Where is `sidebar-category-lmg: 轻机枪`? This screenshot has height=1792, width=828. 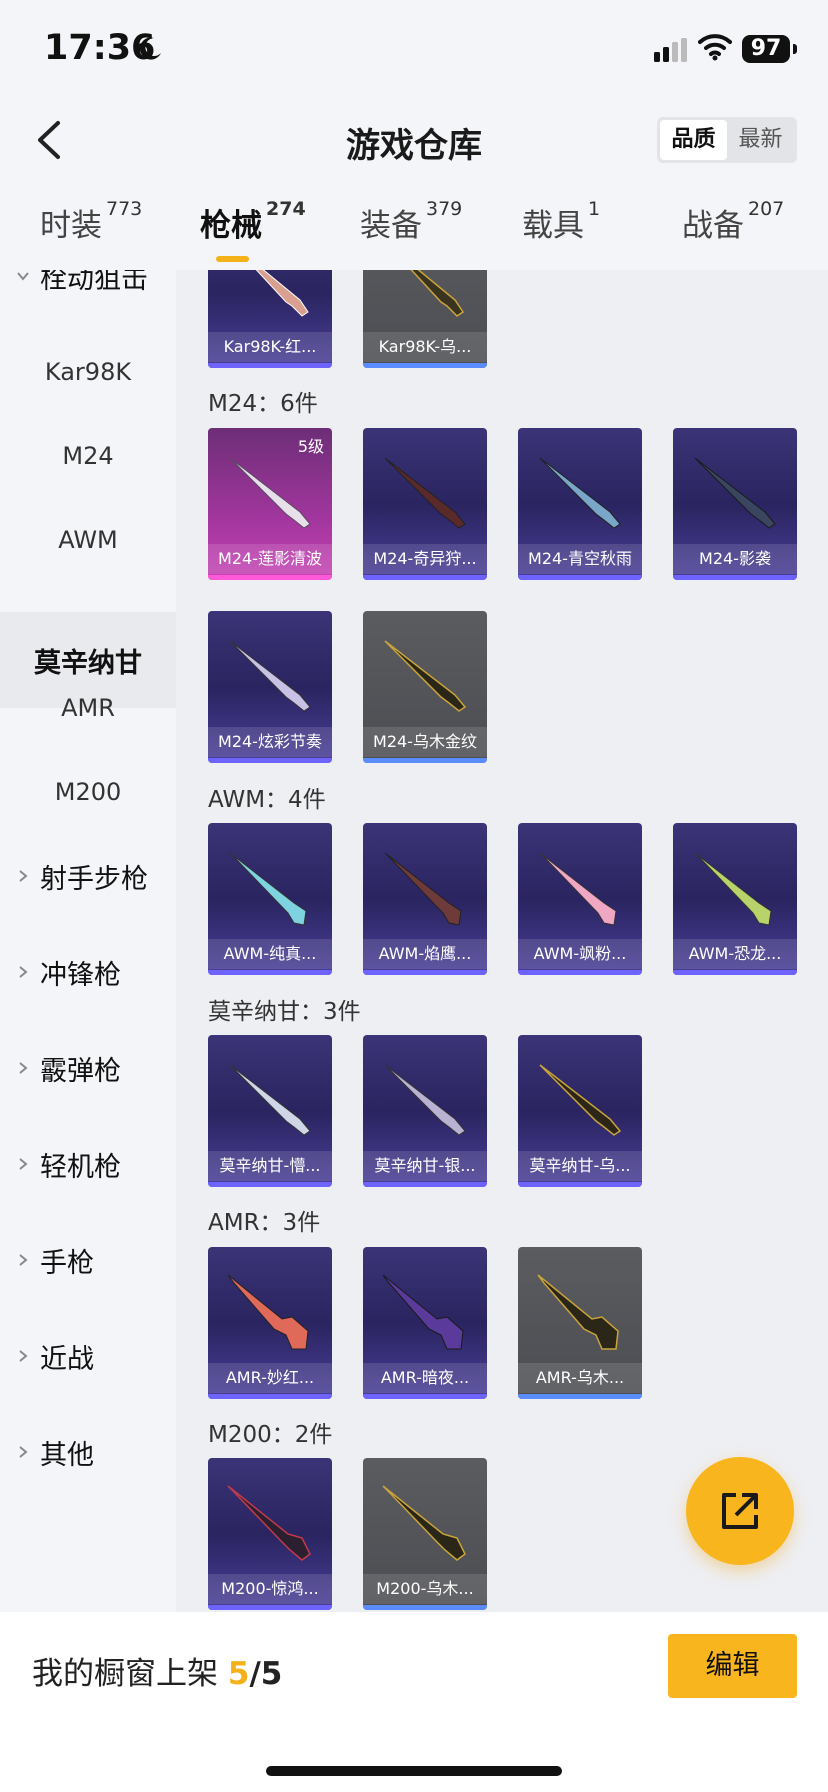
sidebar-category-lmg: 轻机枪 is located at coordinates (88, 1164).